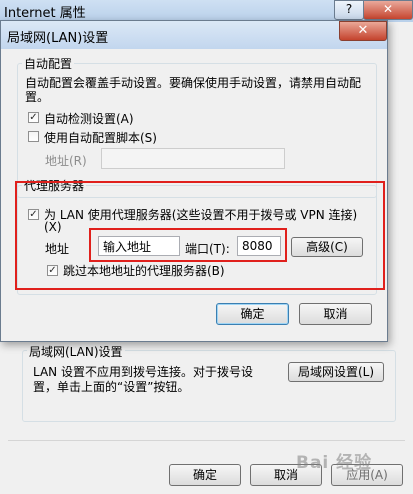 The width and height of the screenshot is (413, 494). Describe the element at coordinates (100, 138) in the screenshot. I see `auto-script-label: 使用自动配置脚本(S)` at that location.